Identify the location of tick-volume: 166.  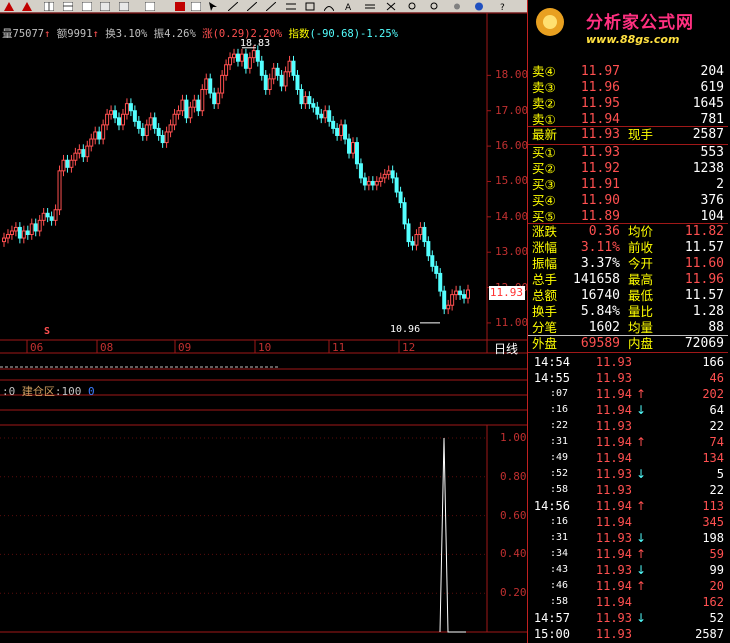
(713, 362).